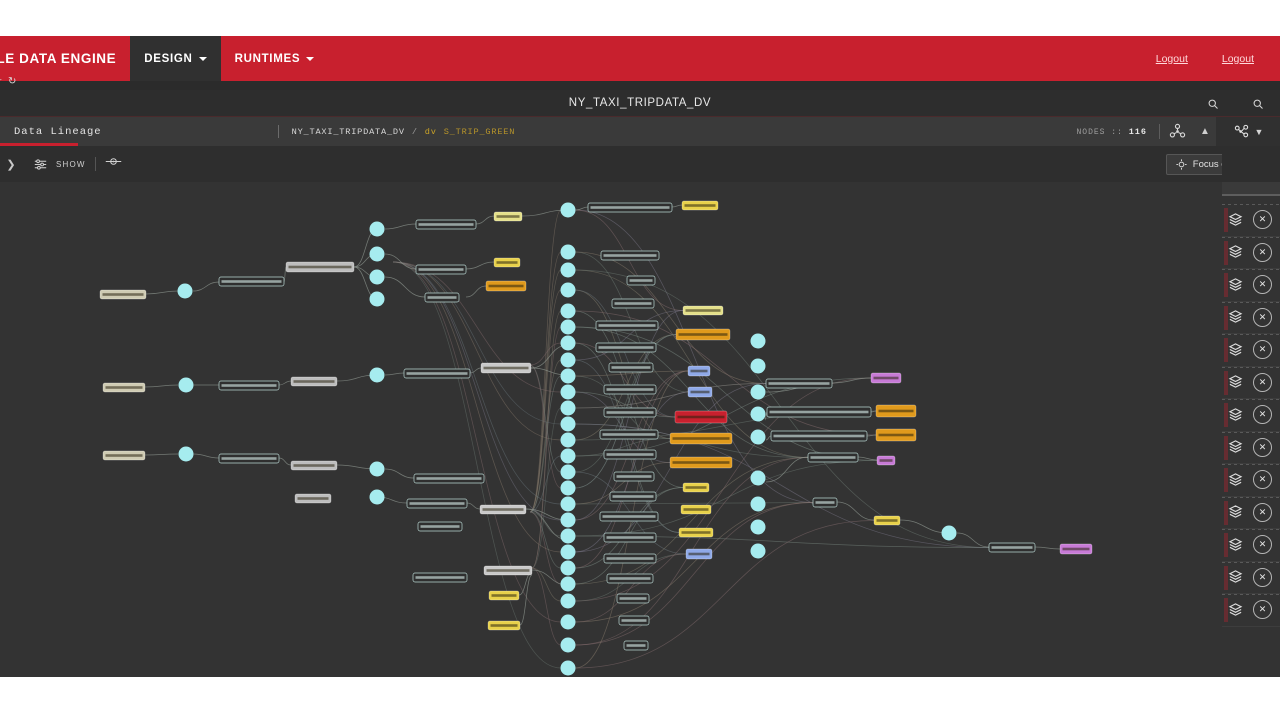 The image size is (1280, 720). Describe the element at coordinates (60, 164) in the screenshot. I see `show-filter-group: SHOW` at that location.